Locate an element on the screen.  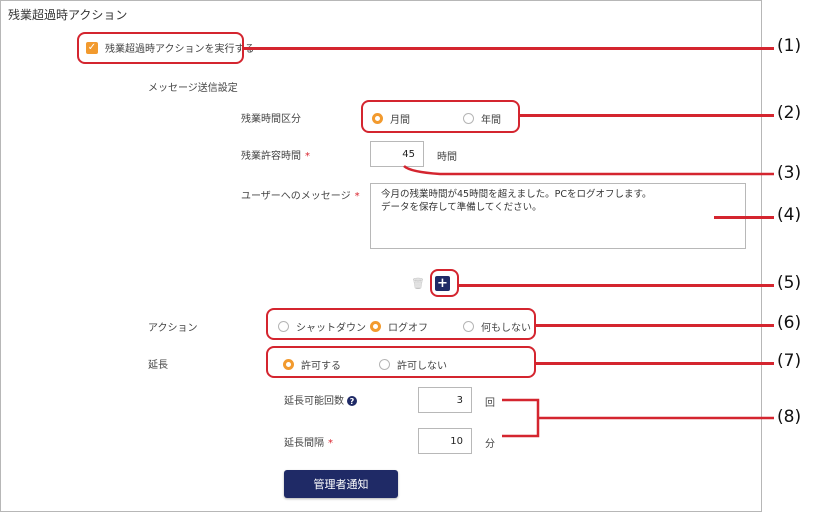
callout-number-7: (7) is located at coordinates (789, 361).